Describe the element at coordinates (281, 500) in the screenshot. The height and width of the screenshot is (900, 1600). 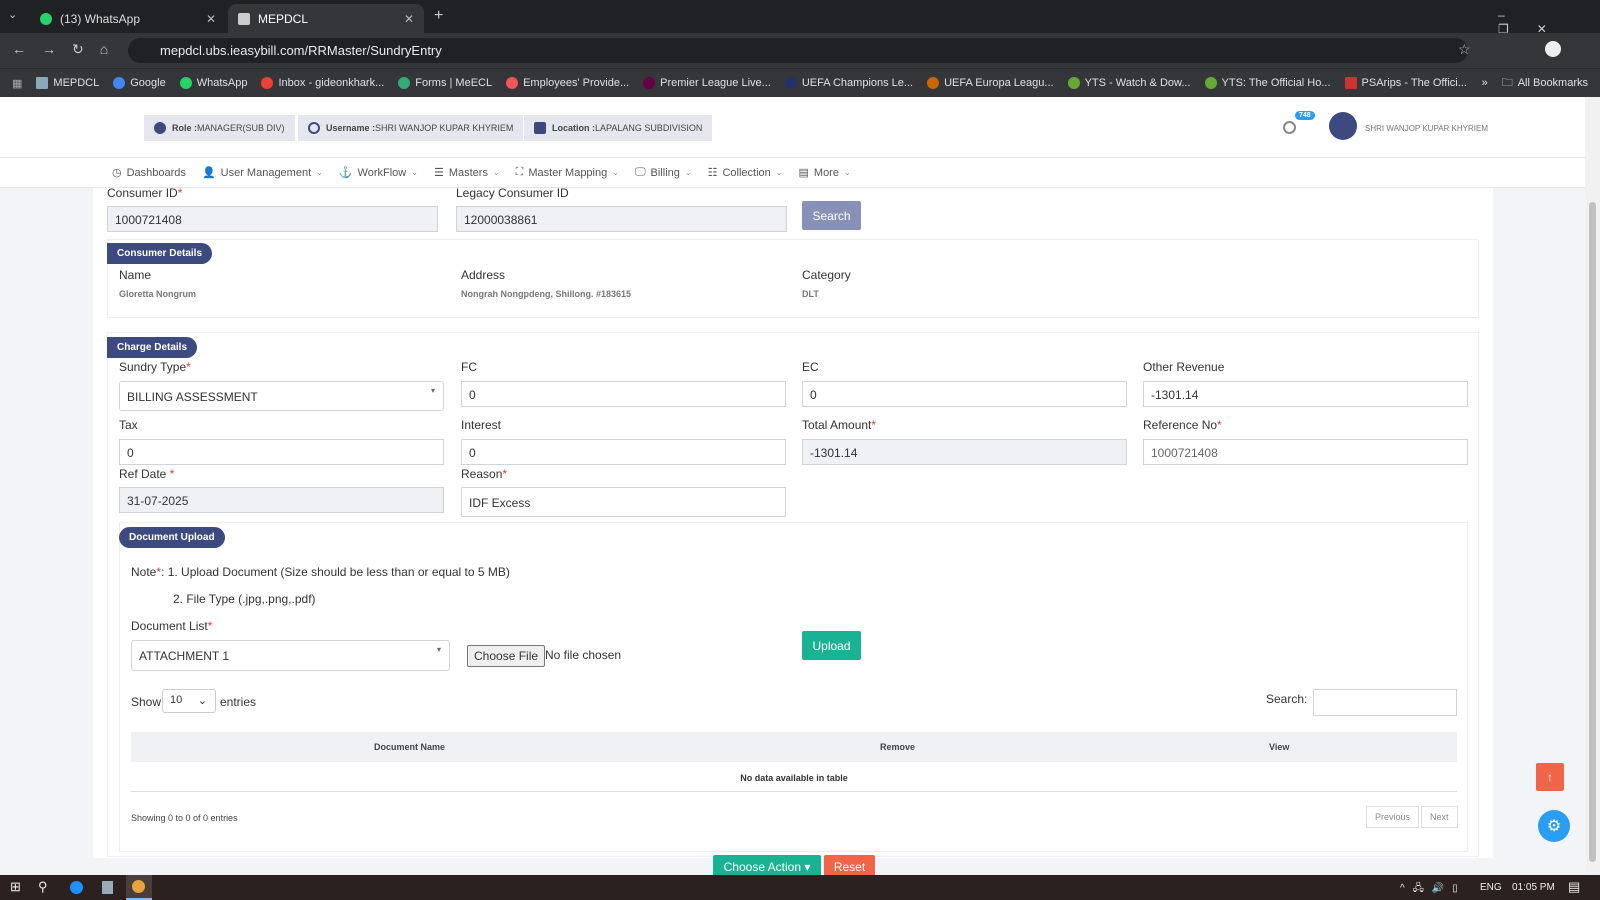
I see `ref-date-input: 31-07-2025` at that location.